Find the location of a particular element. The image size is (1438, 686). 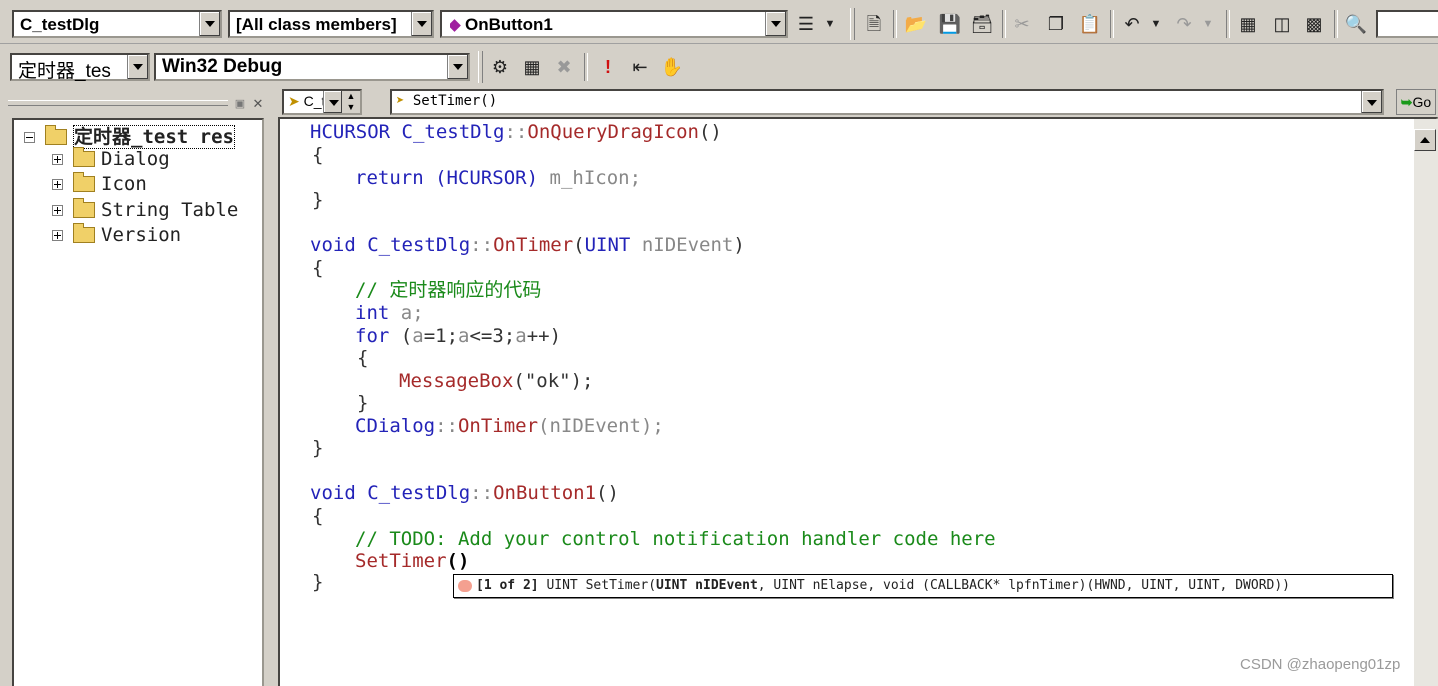

go-button: ➥Go is located at coordinates (1416, 102).